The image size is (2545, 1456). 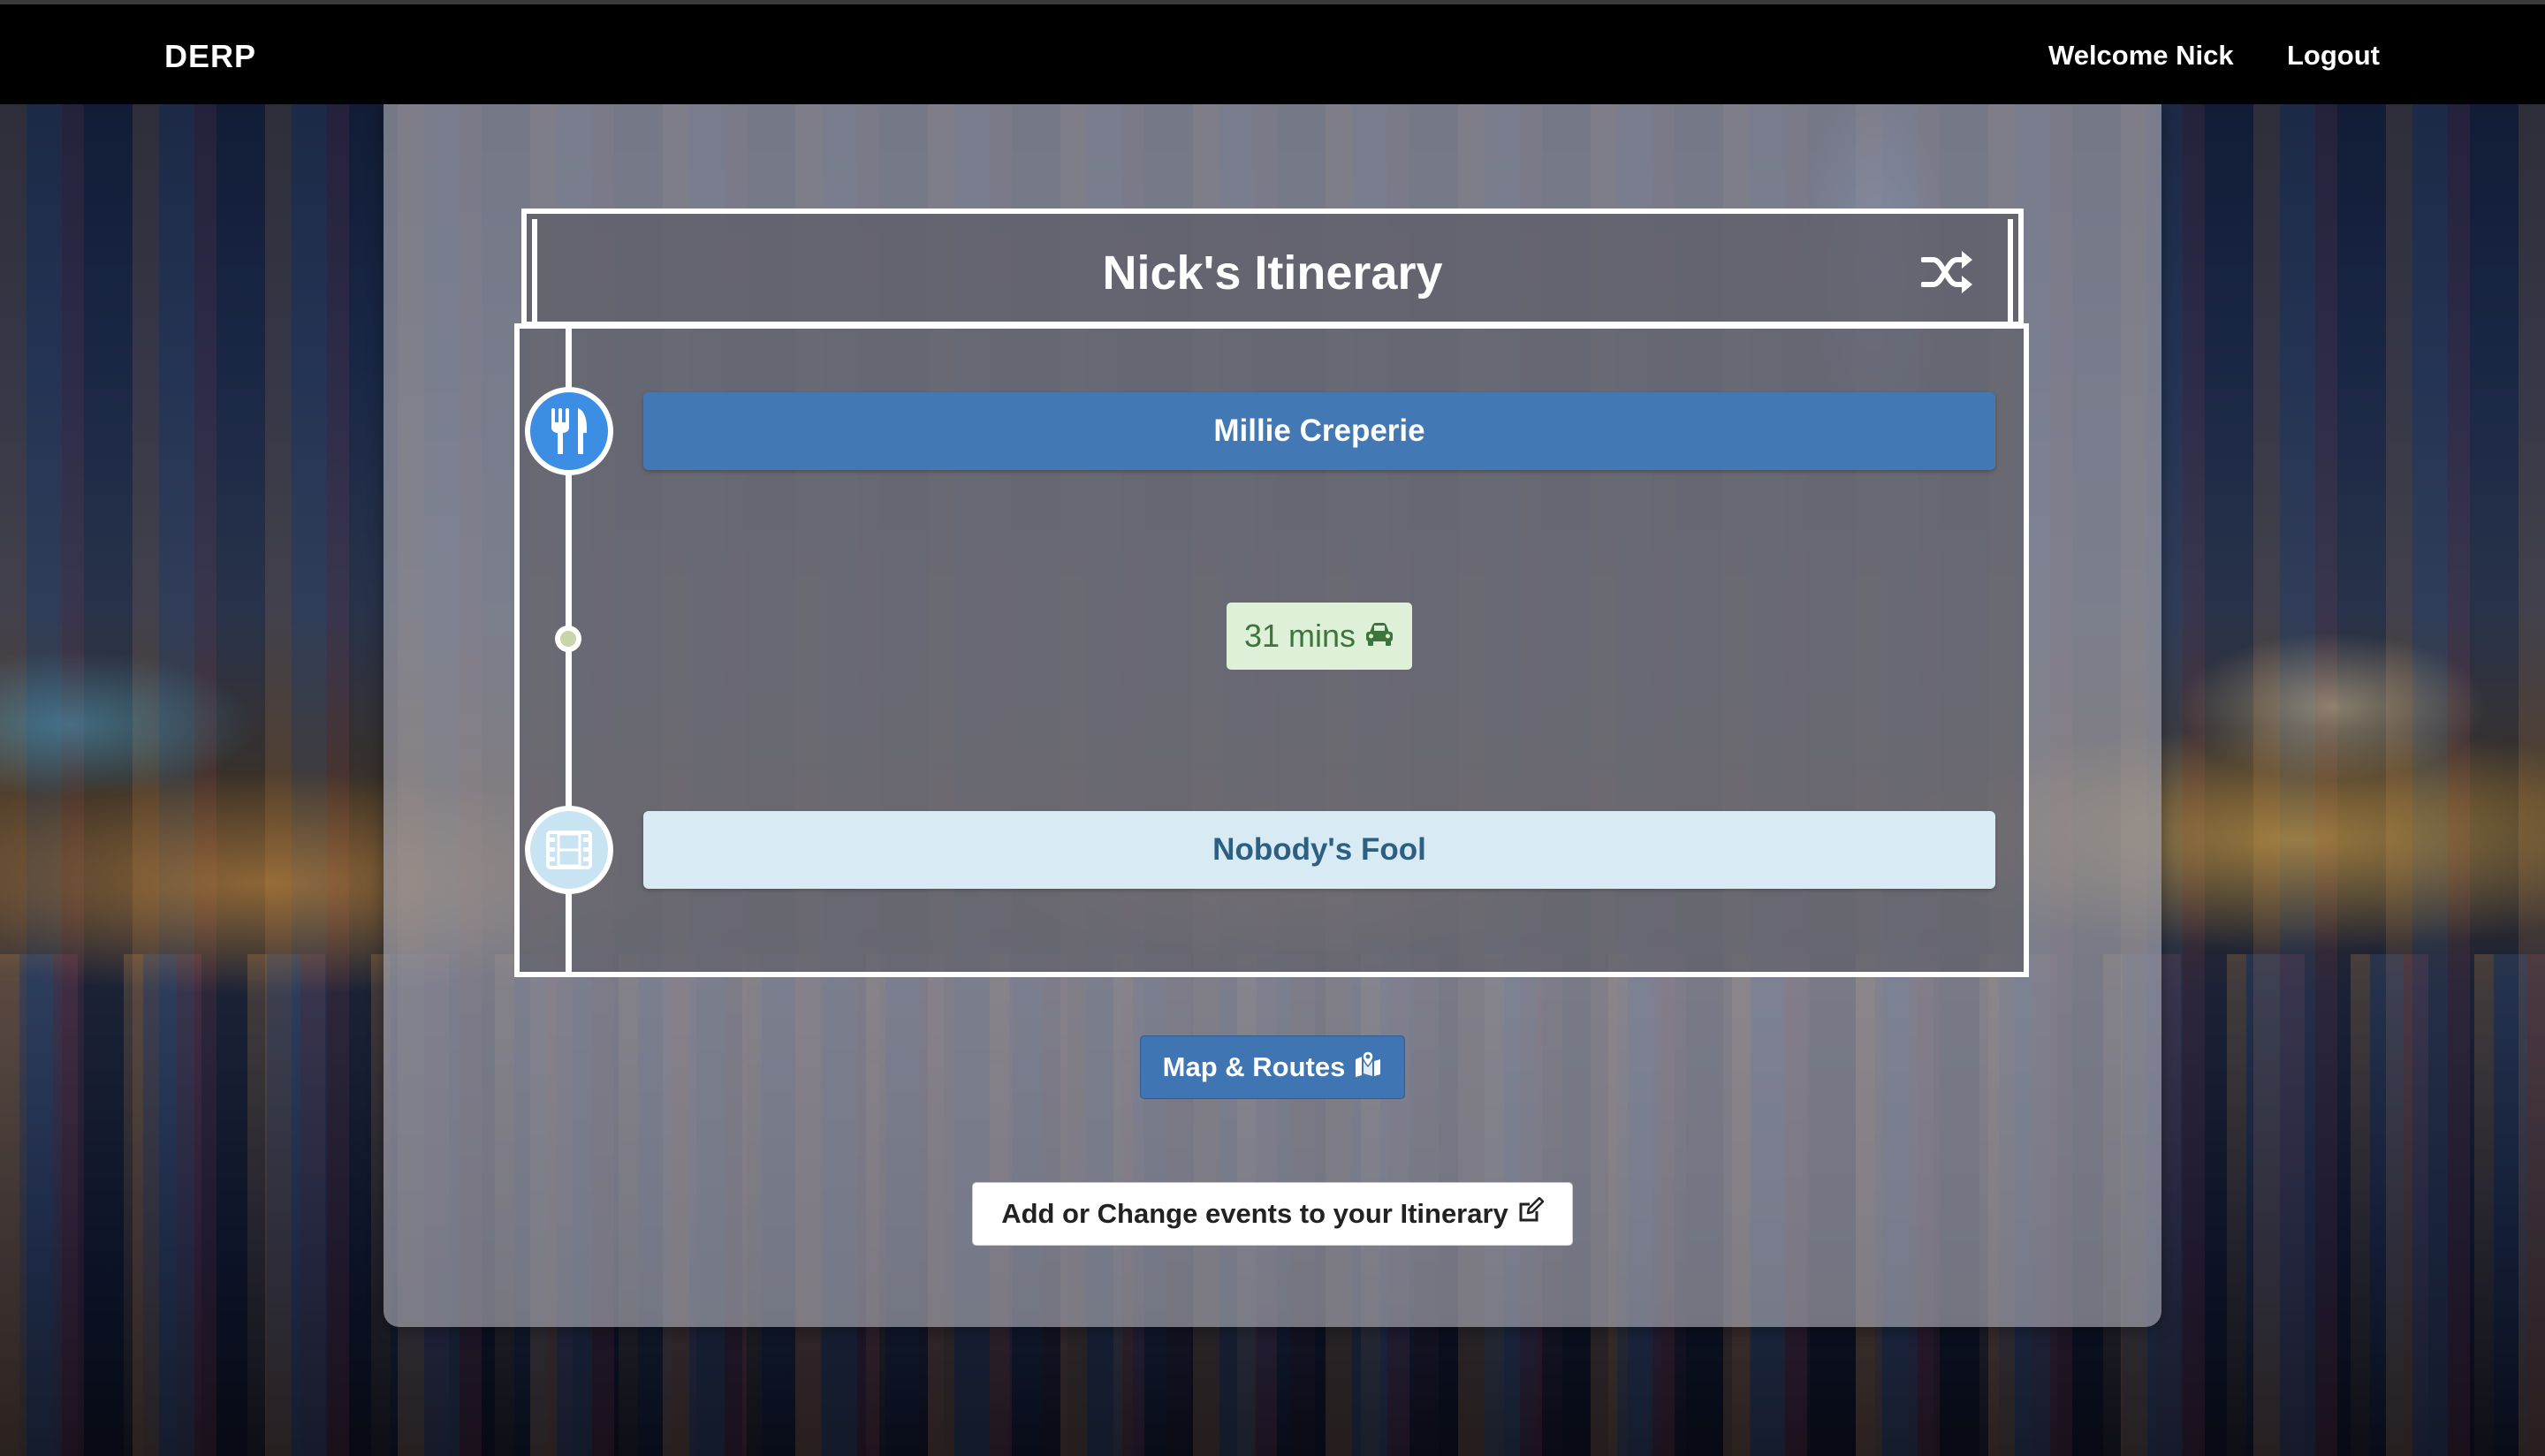 What do you see at coordinates (569, 431) in the screenshot?
I see `utensils-icon` at bounding box center [569, 431].